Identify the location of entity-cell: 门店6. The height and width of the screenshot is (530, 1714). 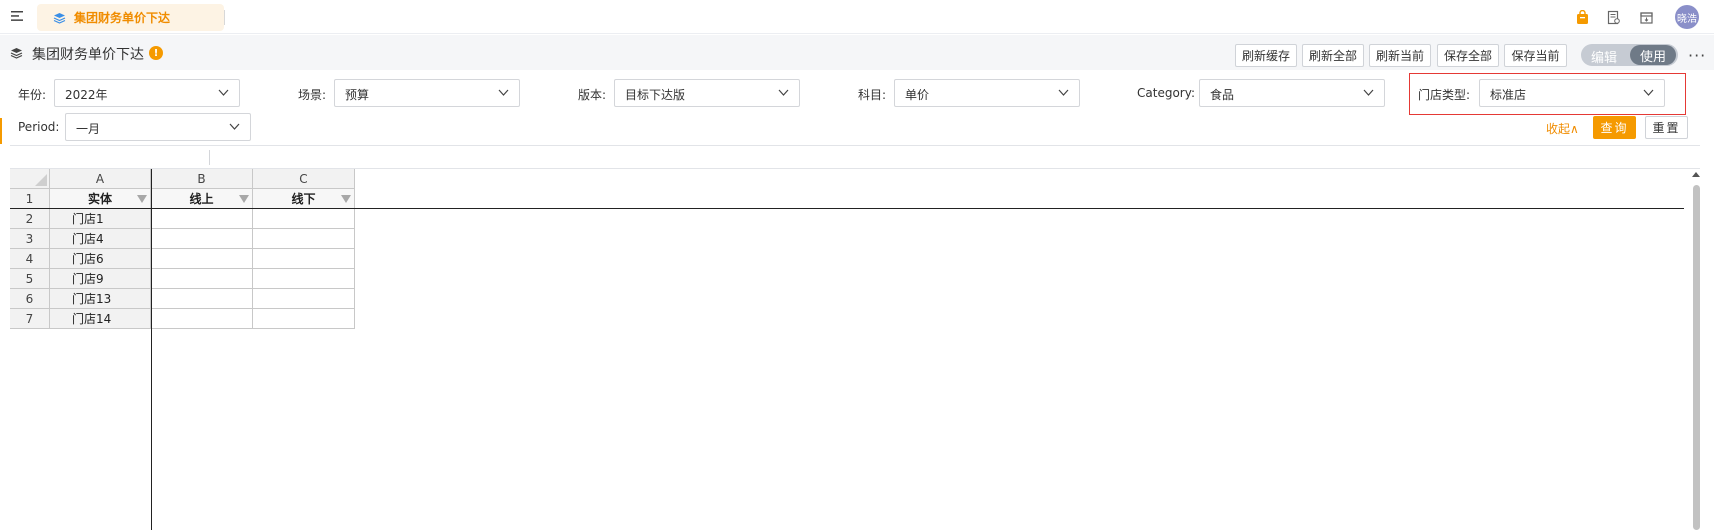
(100, 259).